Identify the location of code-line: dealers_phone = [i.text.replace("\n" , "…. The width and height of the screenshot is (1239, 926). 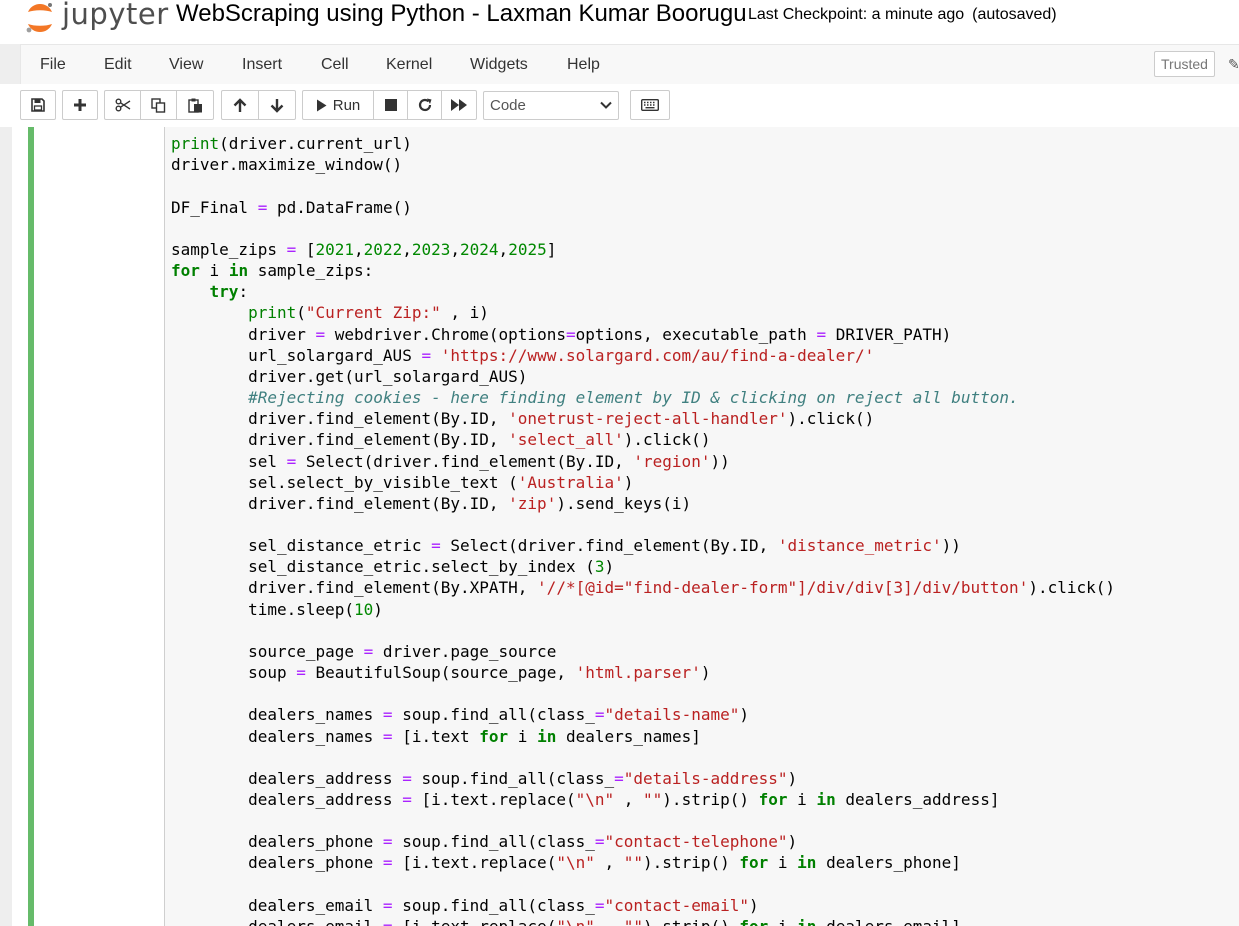
(566, 863).